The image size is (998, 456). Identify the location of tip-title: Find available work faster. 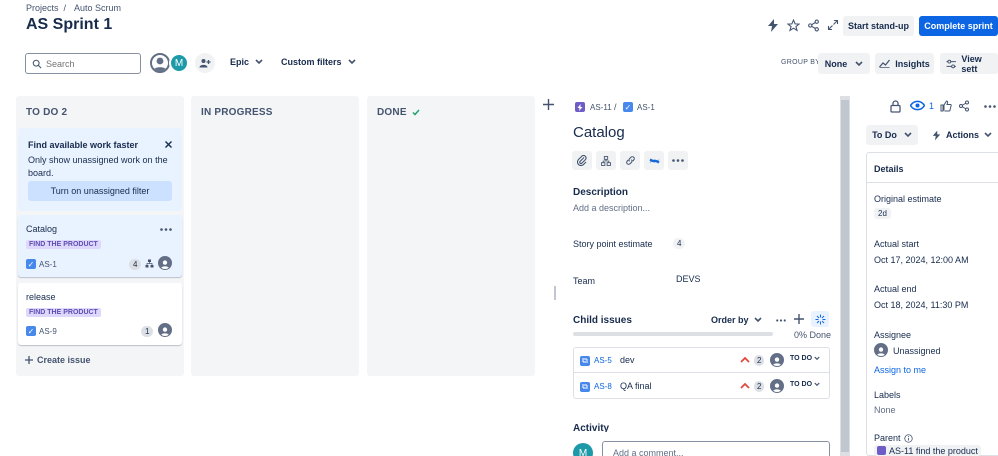
(83, 145).